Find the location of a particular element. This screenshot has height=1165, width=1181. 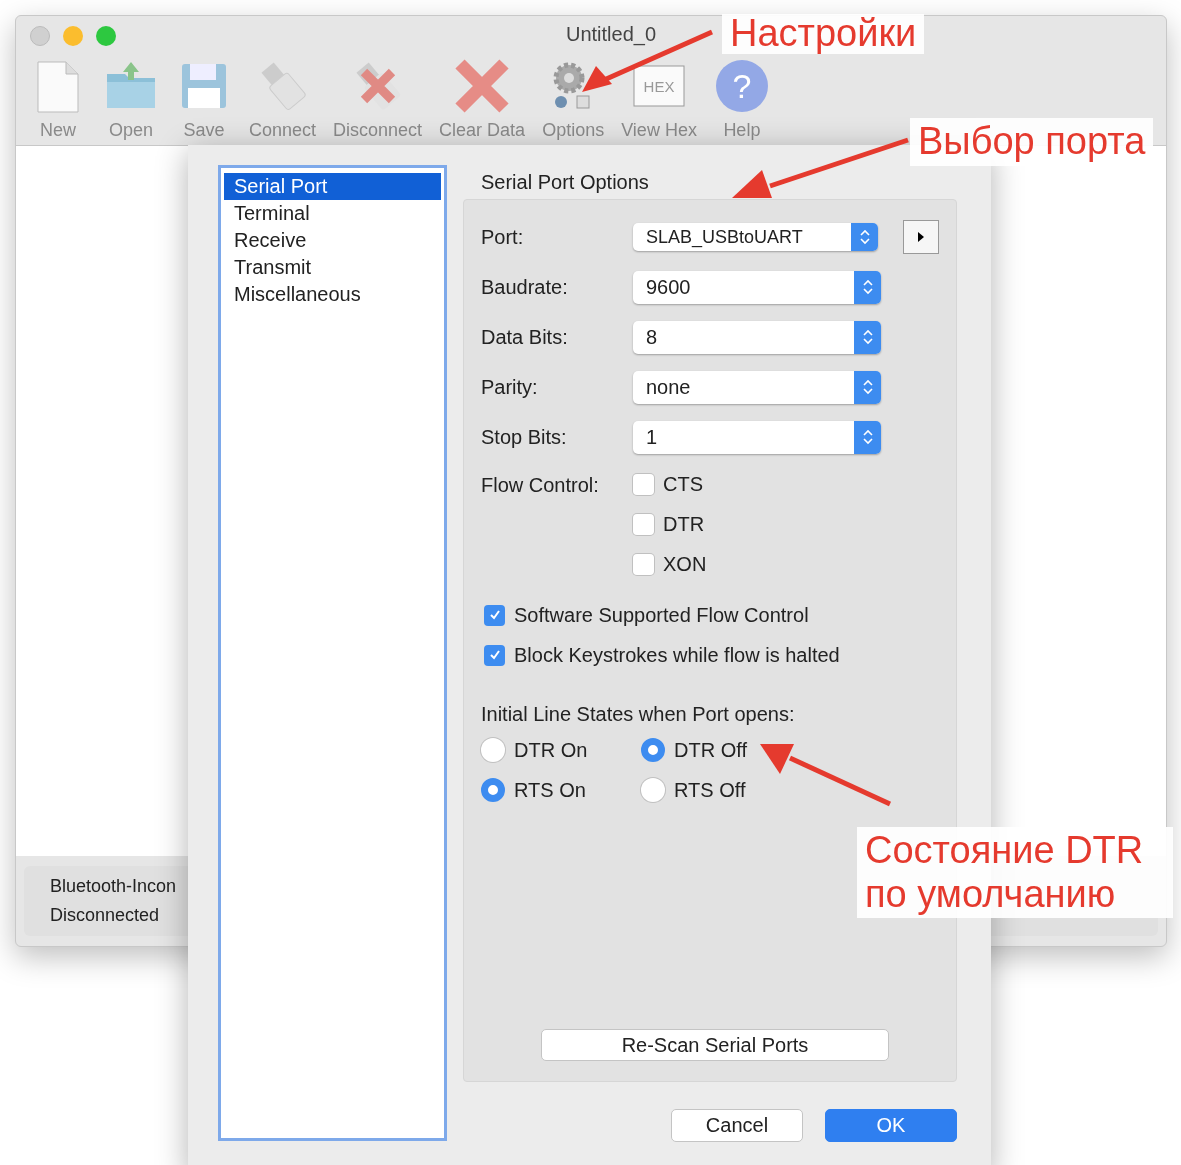

checkbox-label: DTR is located at coordinates (684, 524).